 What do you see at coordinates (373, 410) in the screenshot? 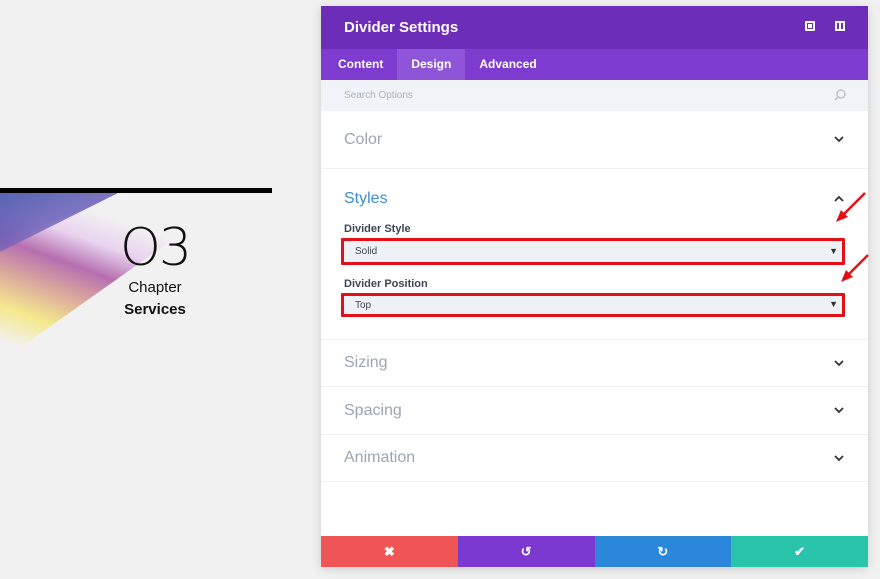
I see `section-spacing-title: Spacing` at bounding box center [373, 410].